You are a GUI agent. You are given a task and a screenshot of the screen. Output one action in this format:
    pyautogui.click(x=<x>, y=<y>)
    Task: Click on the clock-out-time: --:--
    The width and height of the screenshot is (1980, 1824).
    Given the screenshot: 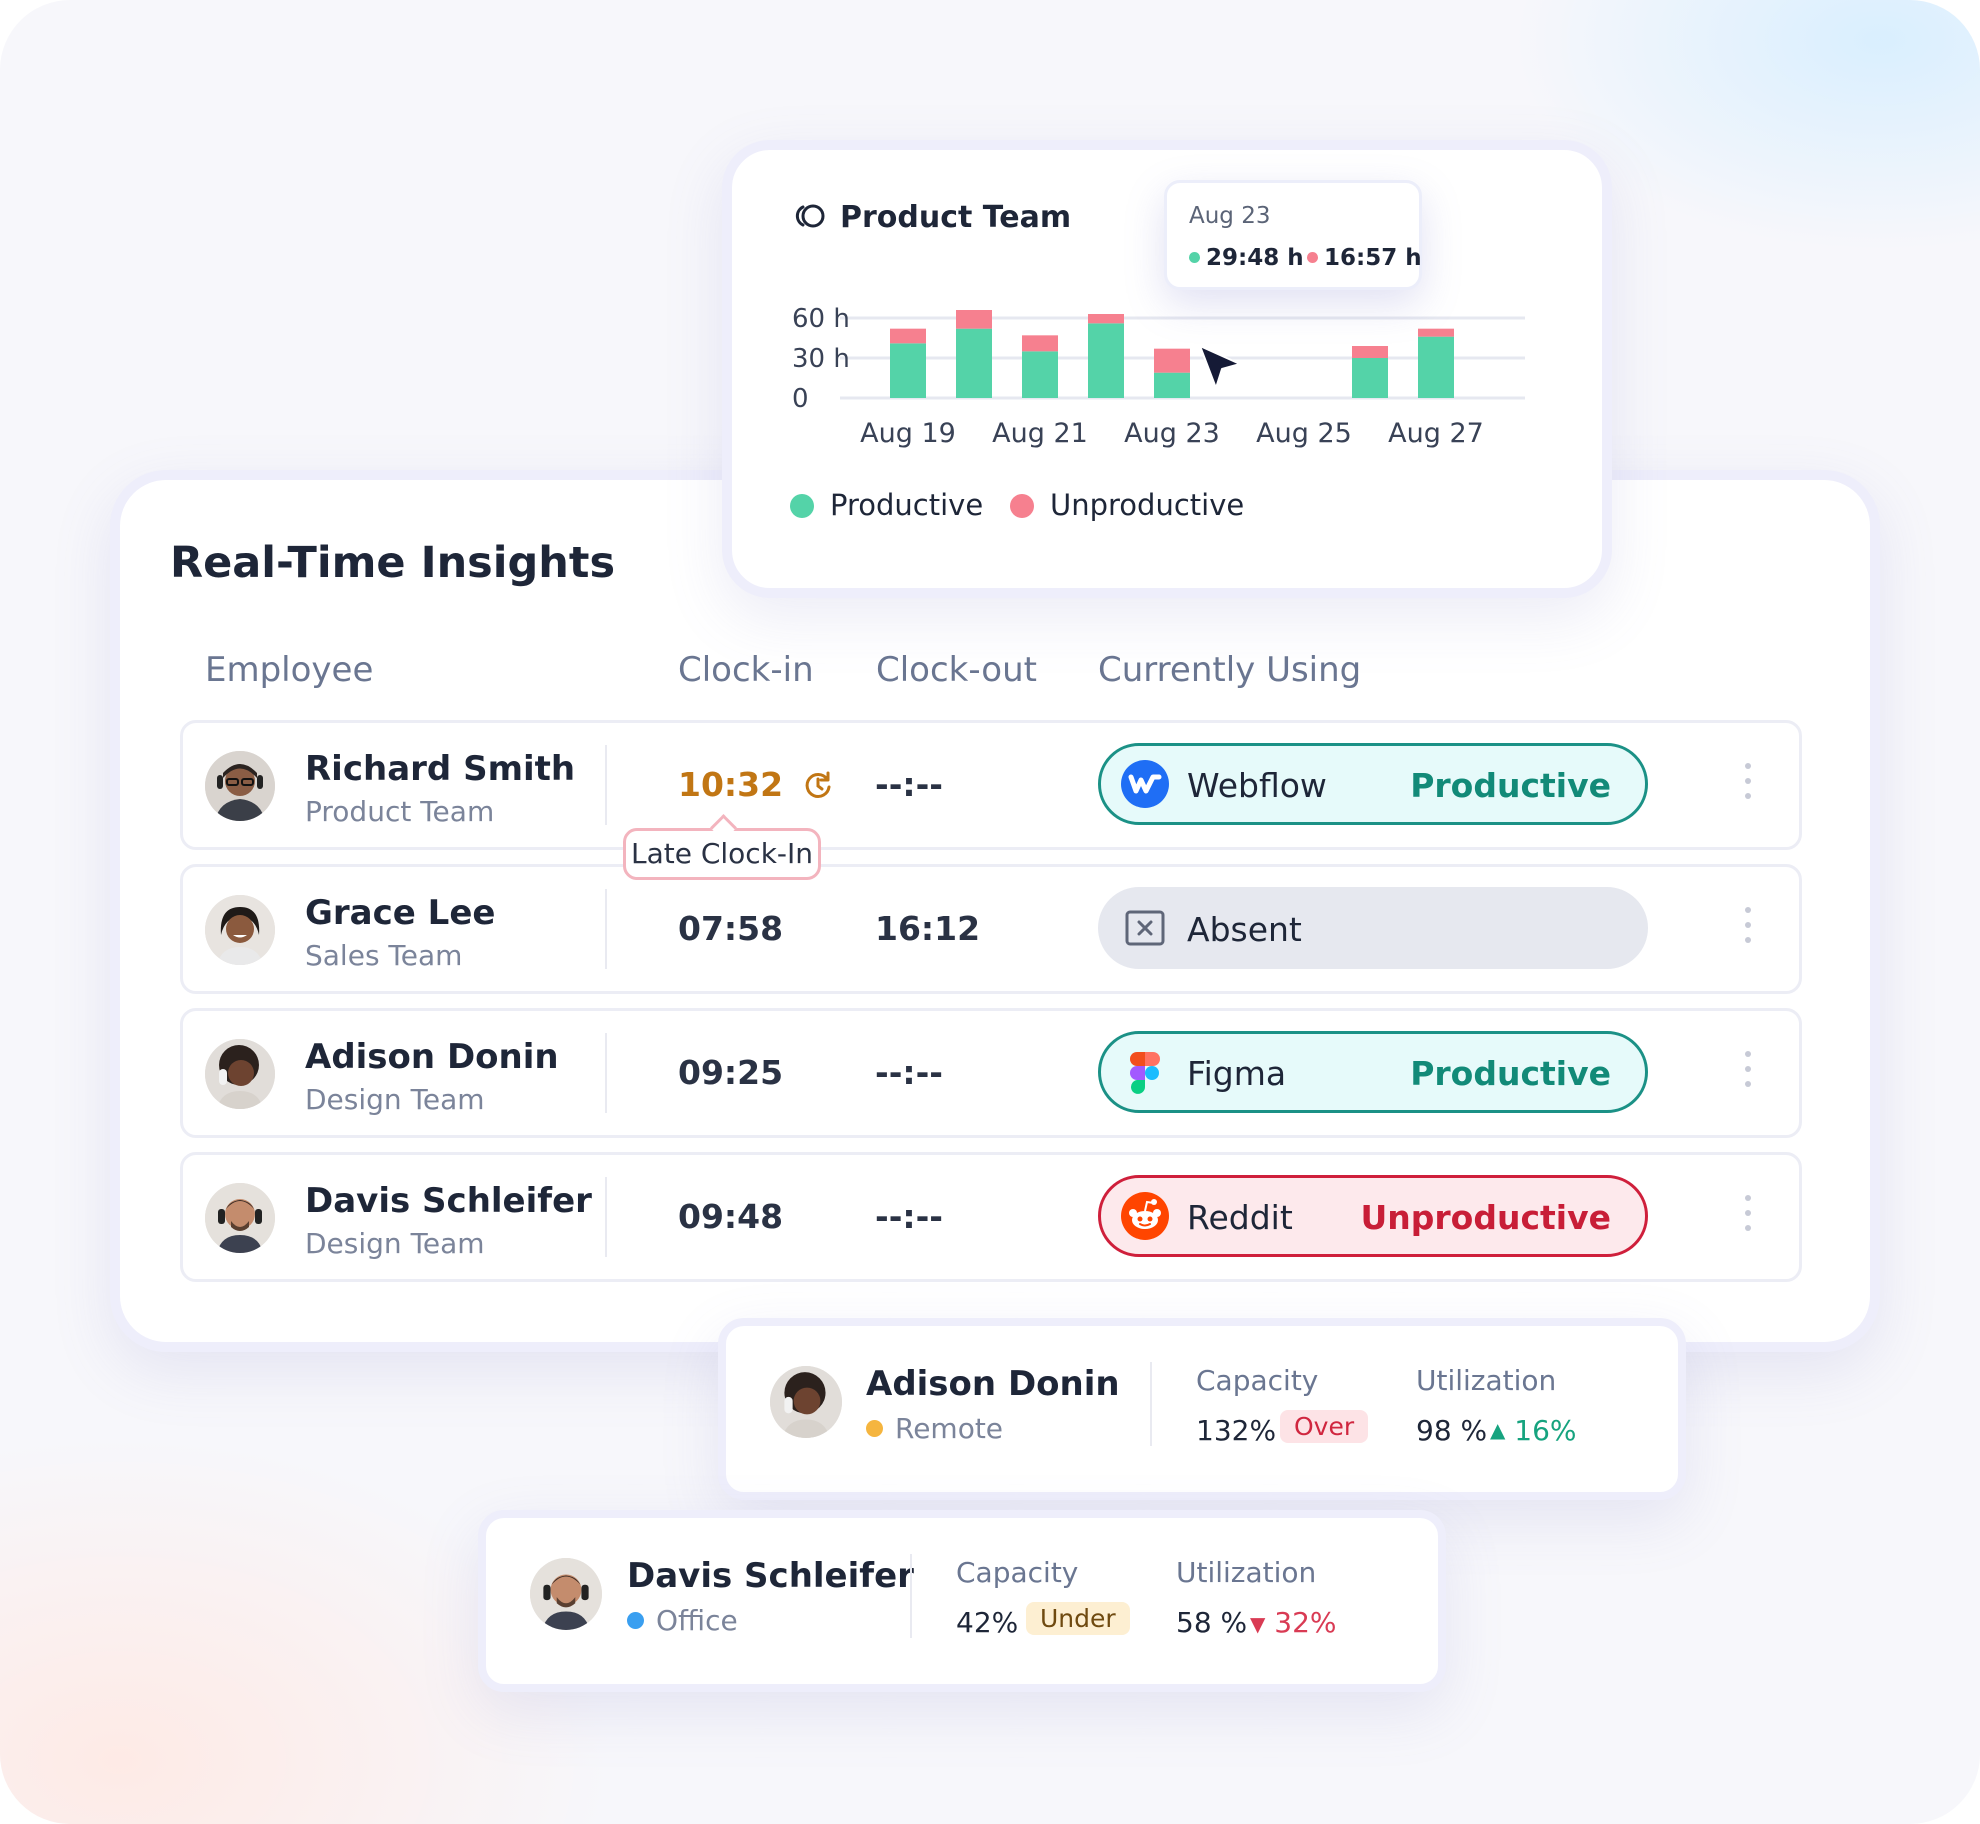 What is the action you would take?
    pyautogui.click(x=909, y=784)
    